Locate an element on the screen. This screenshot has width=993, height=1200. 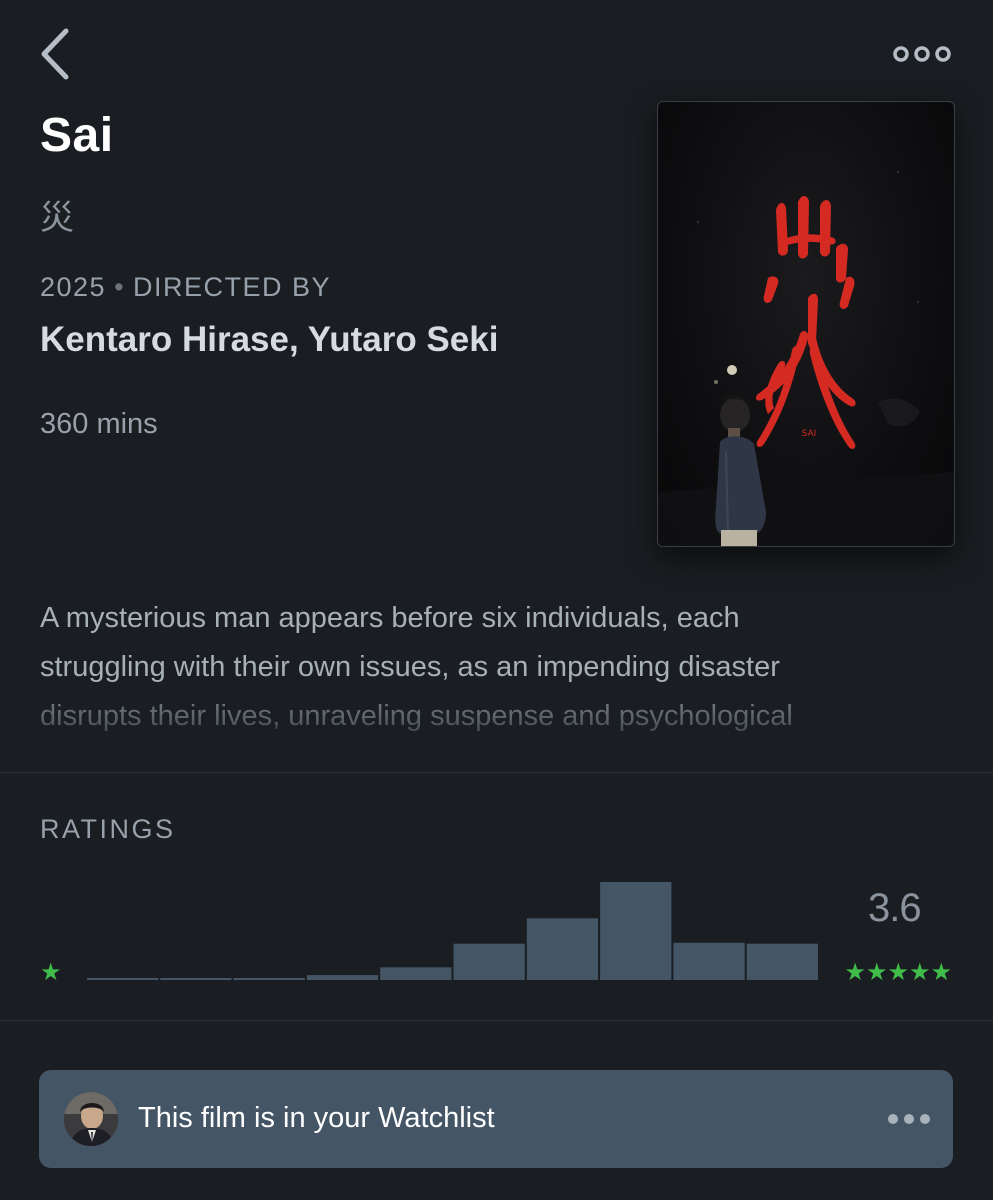
histogram-bar-3.5 is located at coordinates (562, 949).